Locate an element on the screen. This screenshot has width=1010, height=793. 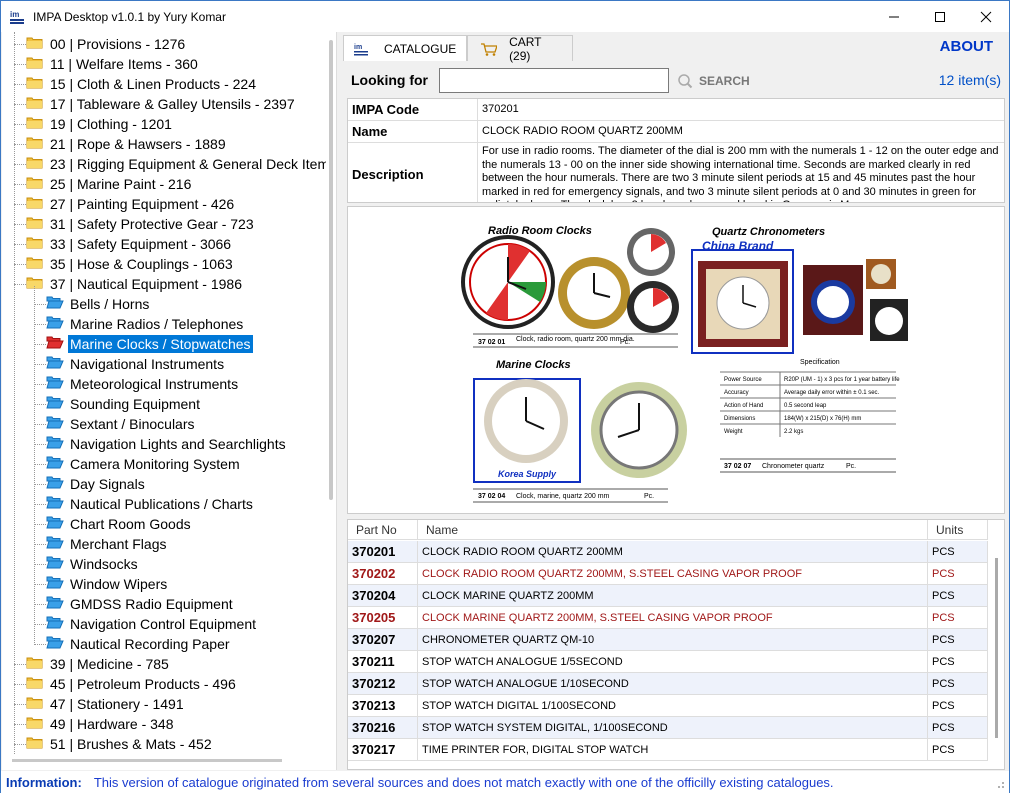
tree-subcategory-13: Windsocks is located at coordinates (93, 564).